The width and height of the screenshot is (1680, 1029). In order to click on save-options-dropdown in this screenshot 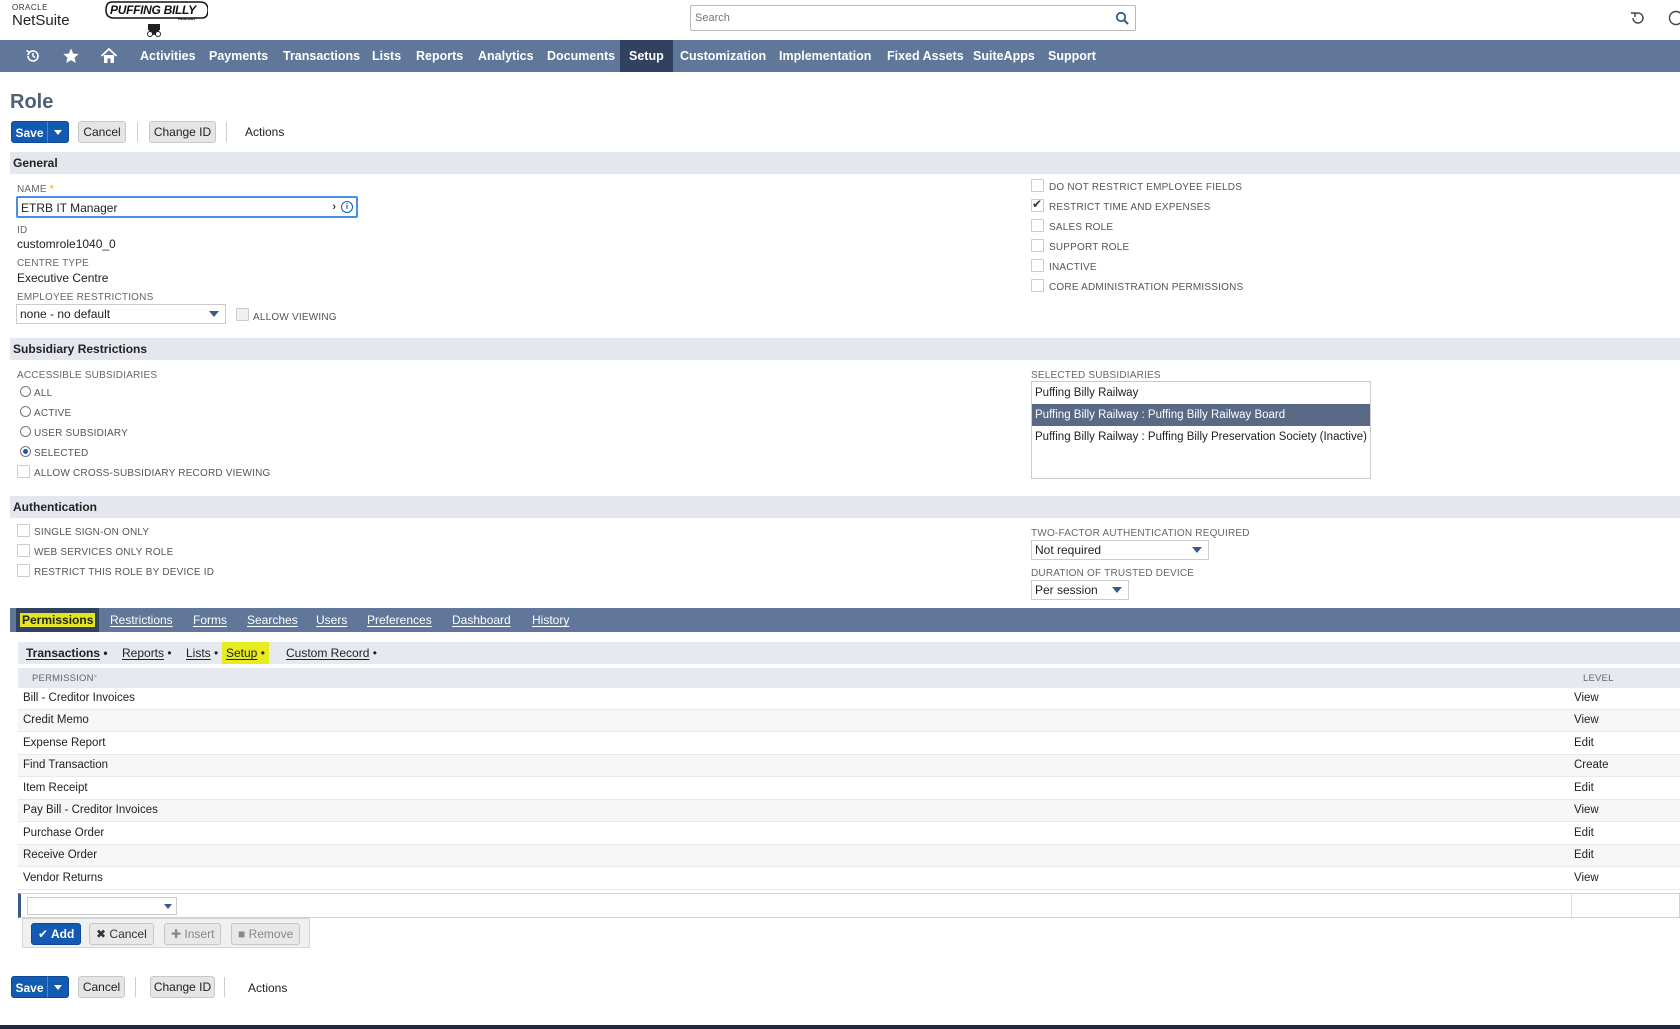, I will do `click(58, 132)`.